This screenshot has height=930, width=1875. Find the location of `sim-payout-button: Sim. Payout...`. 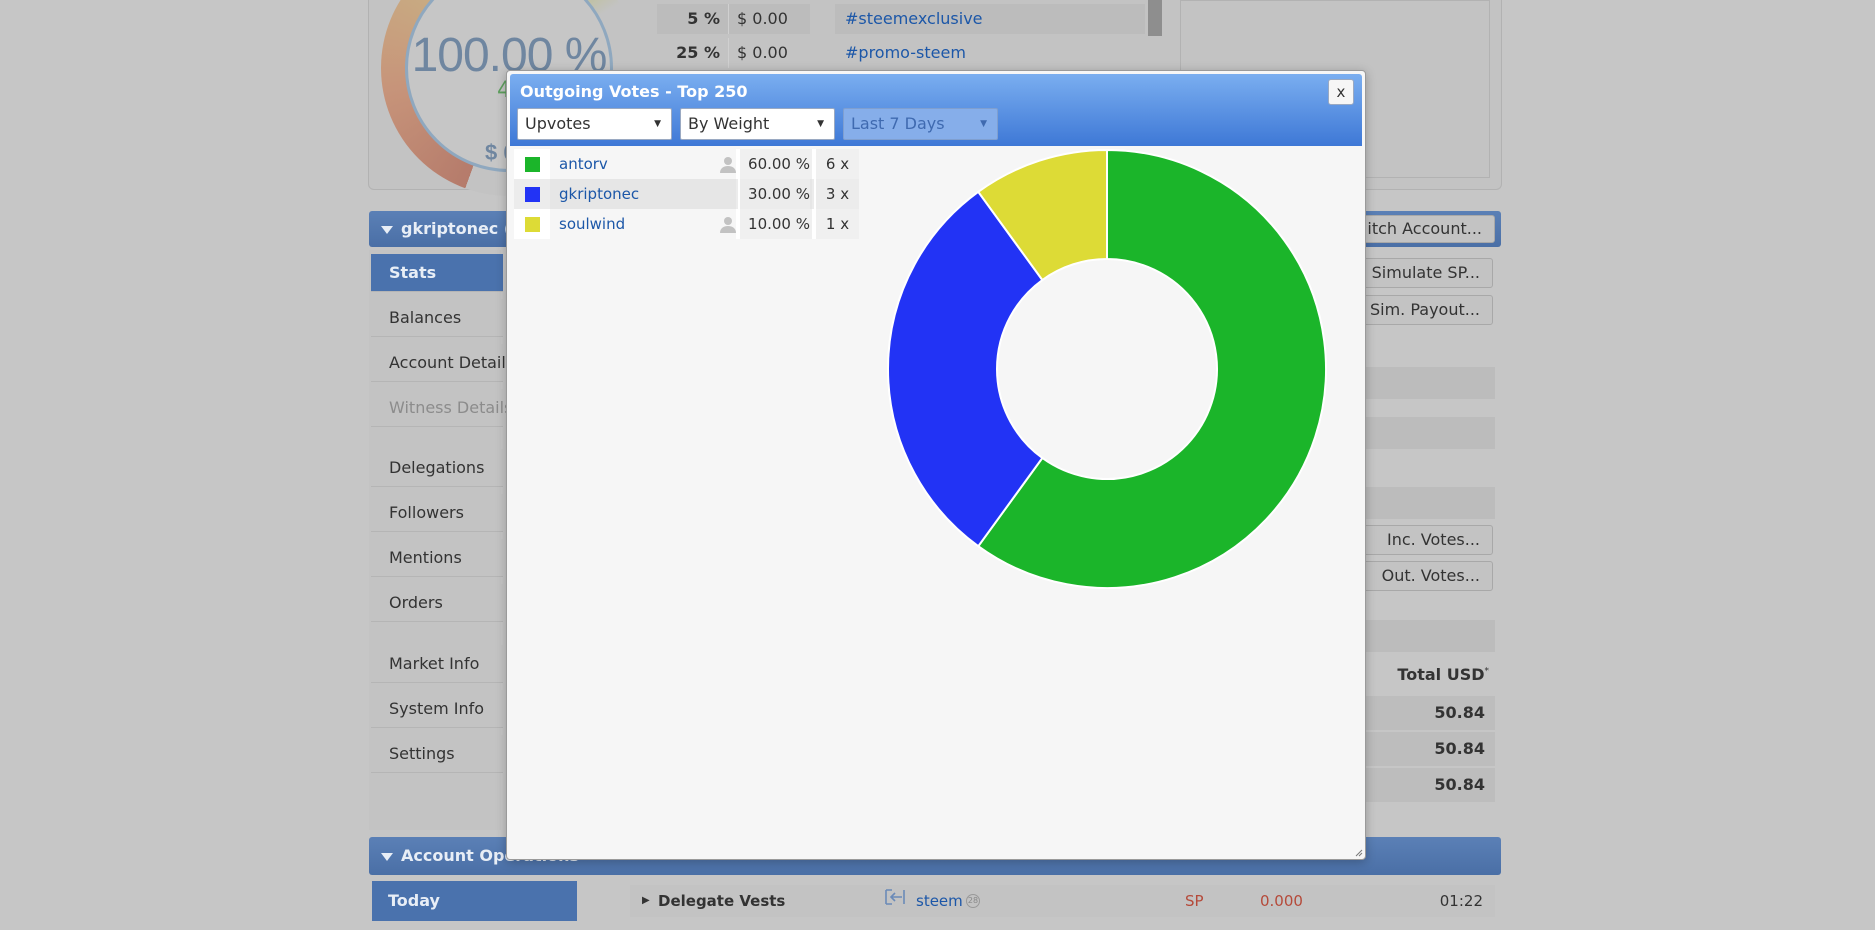

sim-payout-button: Sim. Payout... is located at coordinates (1421, 310).